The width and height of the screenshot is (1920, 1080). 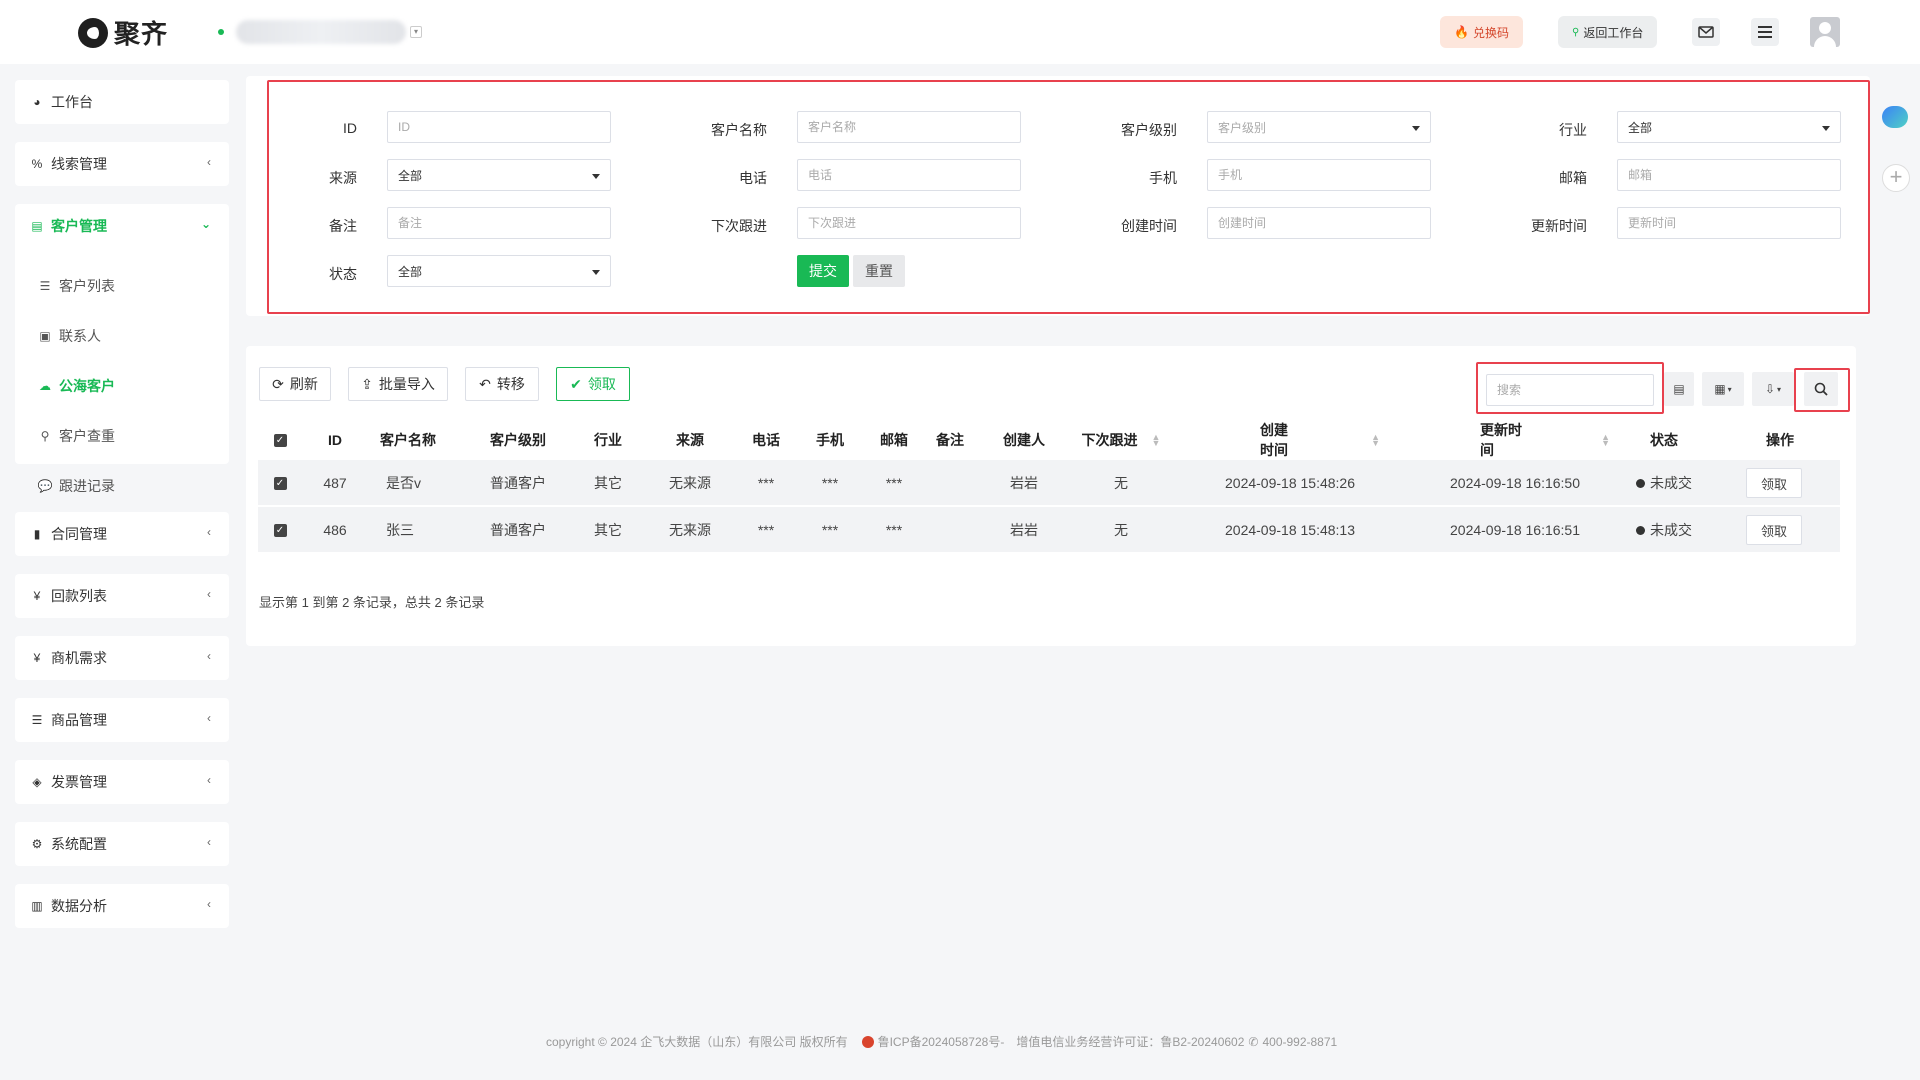 What do you see at coordinates (295, 384) in the screenshot?
I see `refresh-button: ⟳ 刷新` at bounding box center [295, 384].